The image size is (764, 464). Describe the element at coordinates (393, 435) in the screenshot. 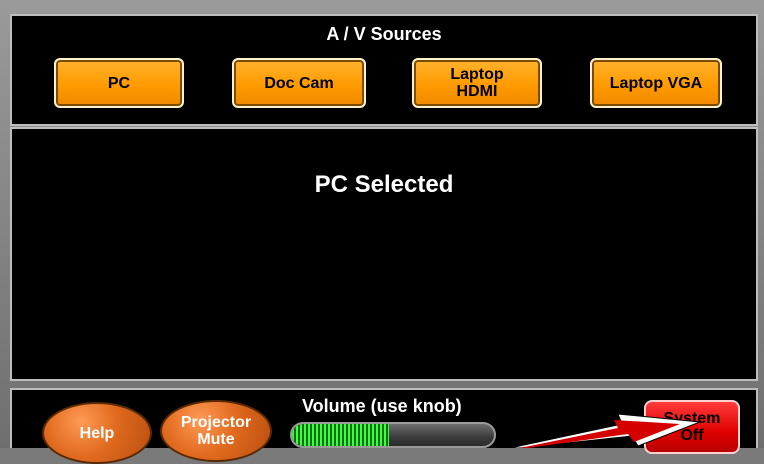

I see `volume-bar` at that location.